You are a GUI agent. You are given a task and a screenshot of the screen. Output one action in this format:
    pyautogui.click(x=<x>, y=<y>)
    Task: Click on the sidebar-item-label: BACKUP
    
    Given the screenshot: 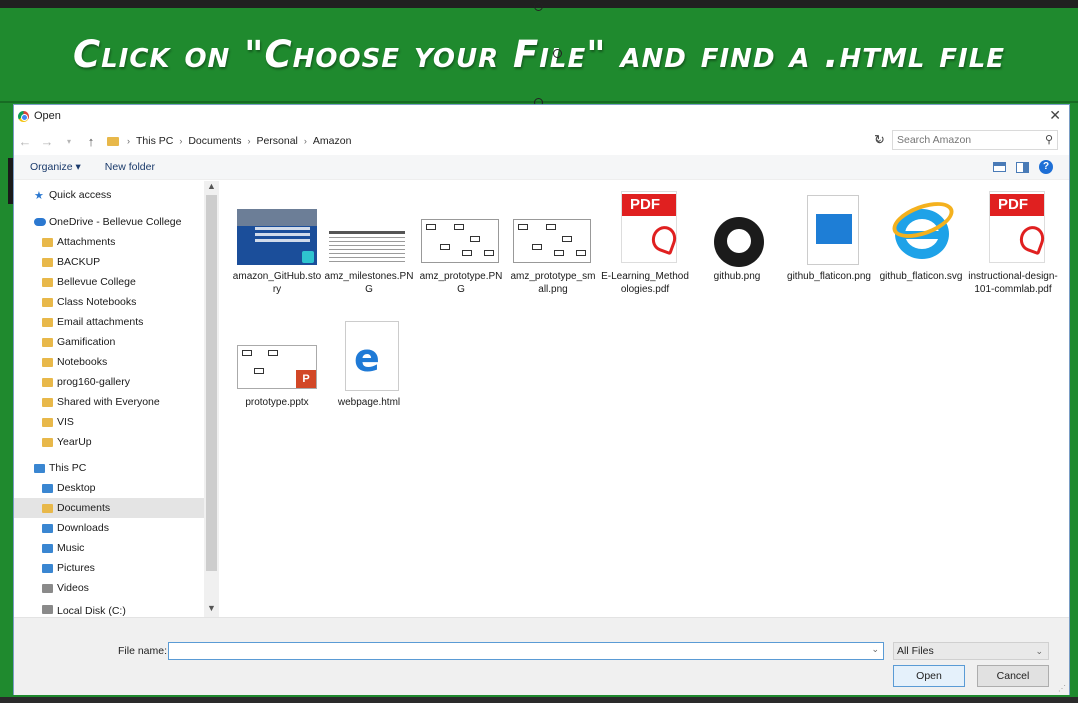 What is the action you would take?
    pyautogui.click(x=79, y=262)
    